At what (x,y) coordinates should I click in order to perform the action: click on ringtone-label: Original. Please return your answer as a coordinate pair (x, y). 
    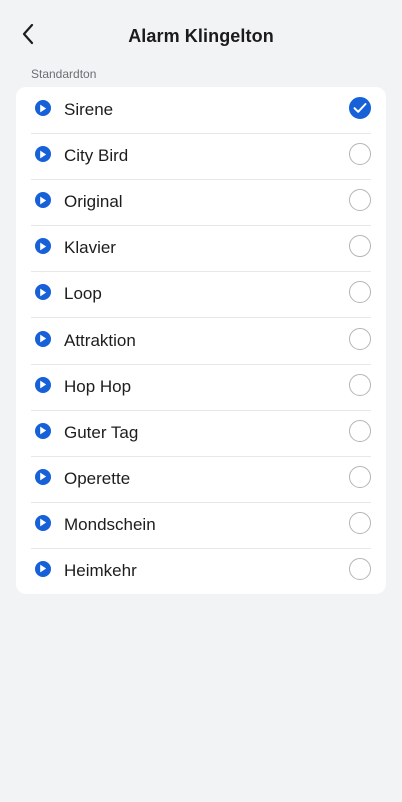
    Looking at the image, I should click on (93, 202).